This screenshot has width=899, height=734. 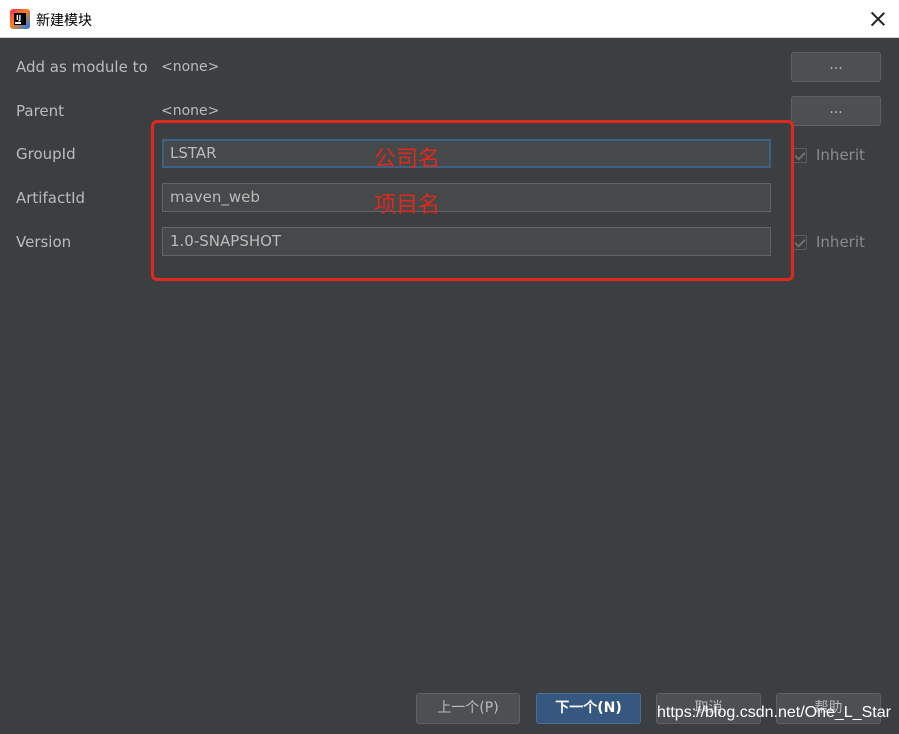 What do you see at coordinates (588, 708) in the screenshot?
I see `next-button: 下一个(N)` at bounding box center [588, 708].